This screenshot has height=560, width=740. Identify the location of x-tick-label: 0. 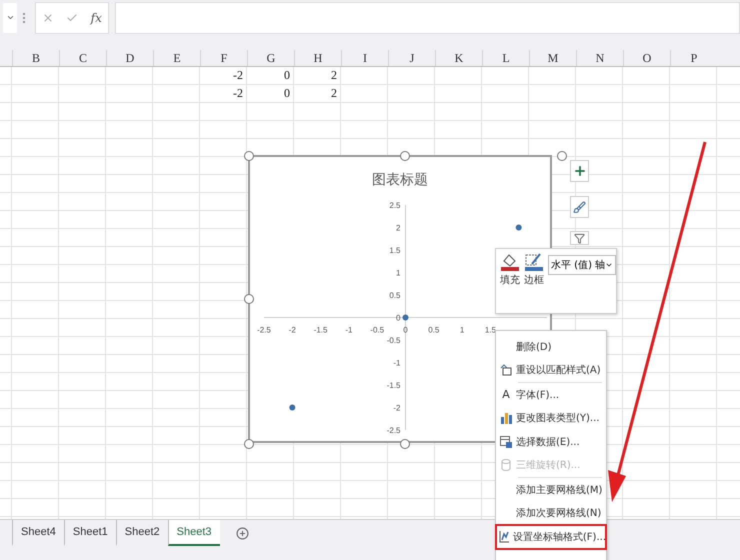
(405, 330).